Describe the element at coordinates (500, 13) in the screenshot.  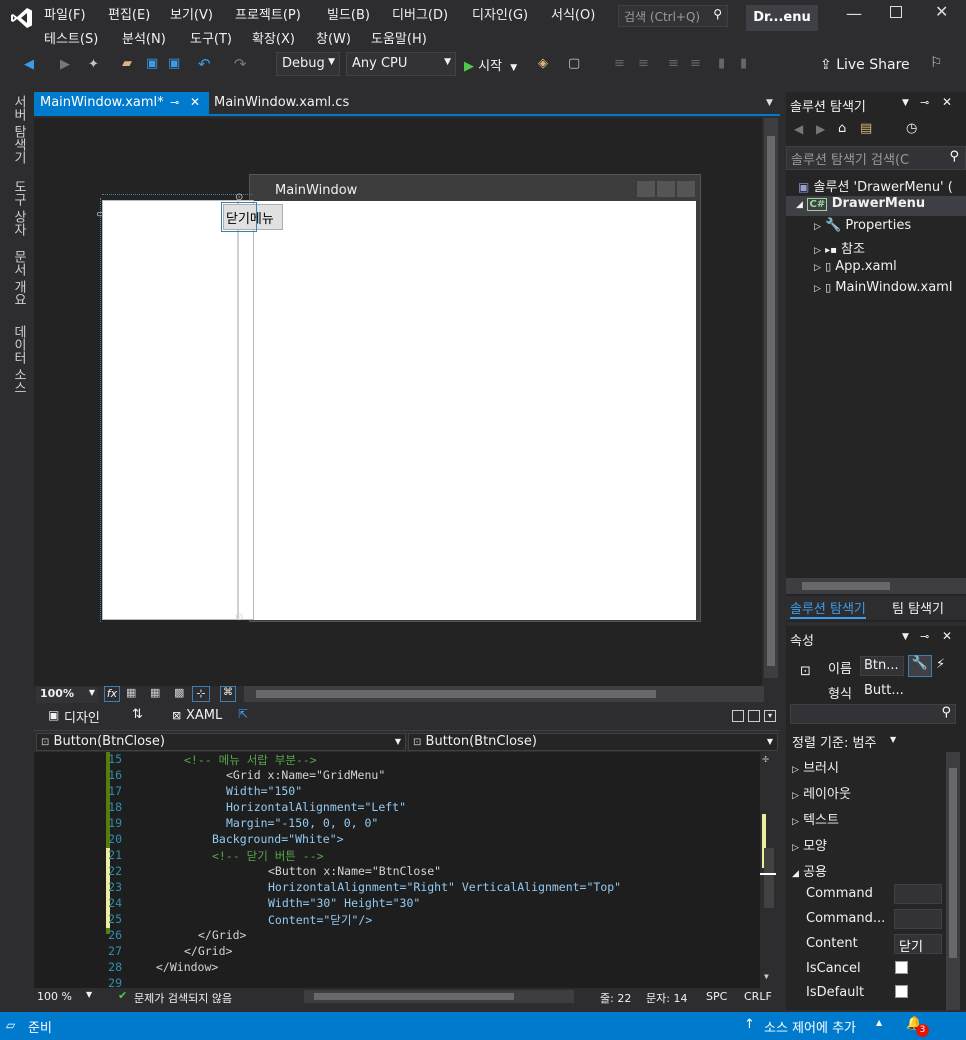
I see `menu-design: 디자인(G)` at that location.